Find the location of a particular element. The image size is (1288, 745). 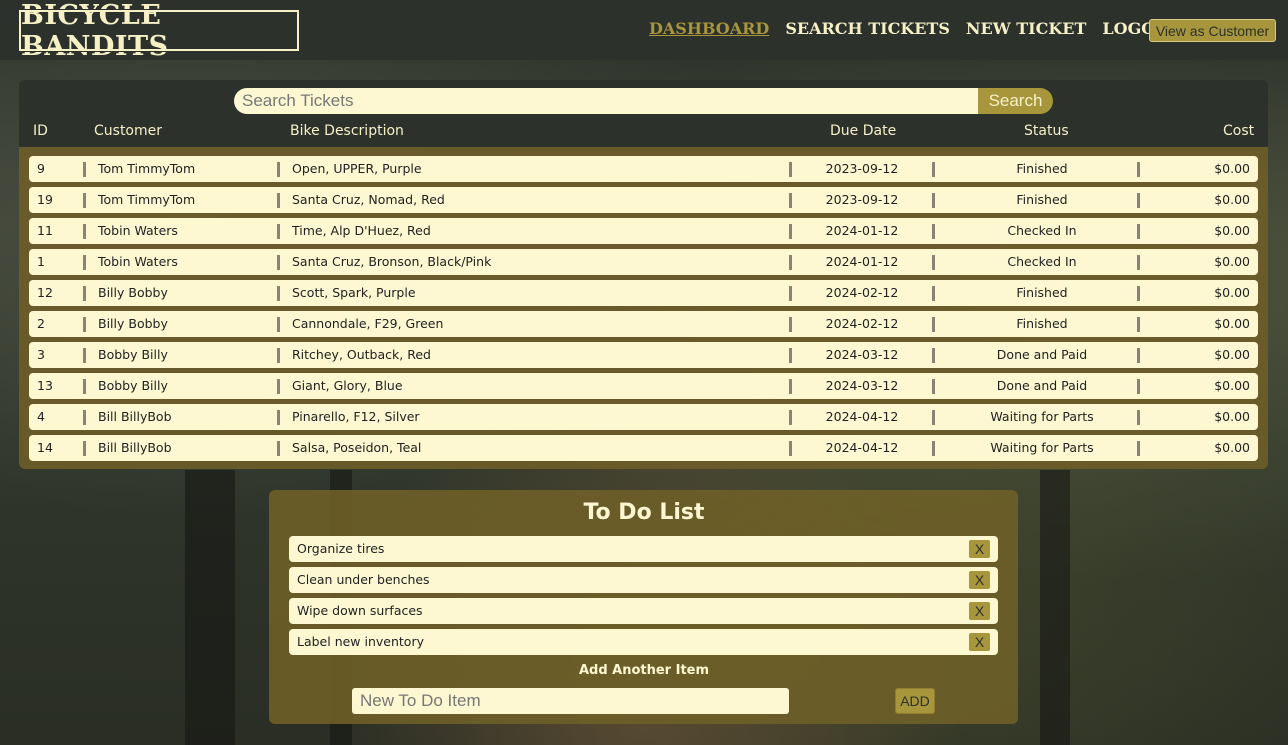

cell-status: Checked In is located at coordinates (1042, 230).